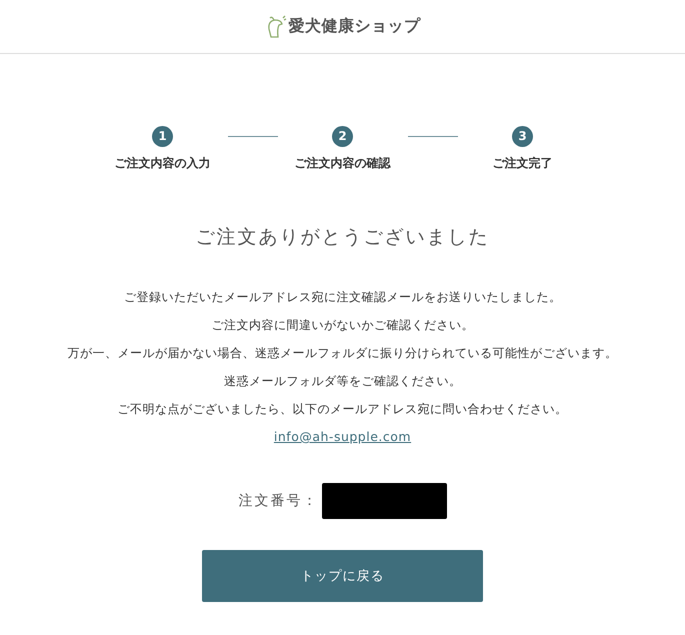  What do you see at coordinates (162, 136) in the screenshot?
I see `step-number: 1` at bounding box center [162, 136].